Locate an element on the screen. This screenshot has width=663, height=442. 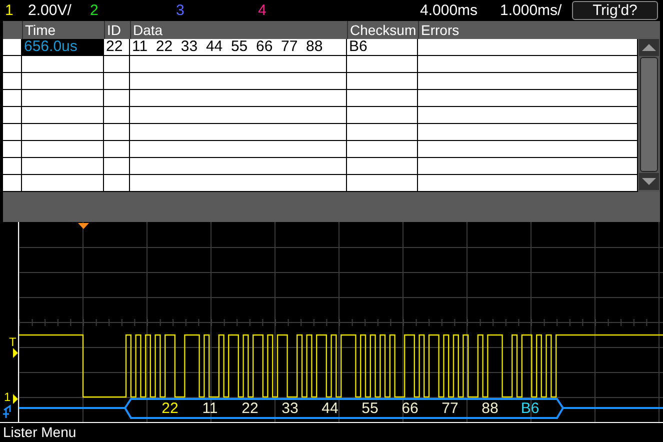
channel-ground-icon is located at coordinates (15, 399).